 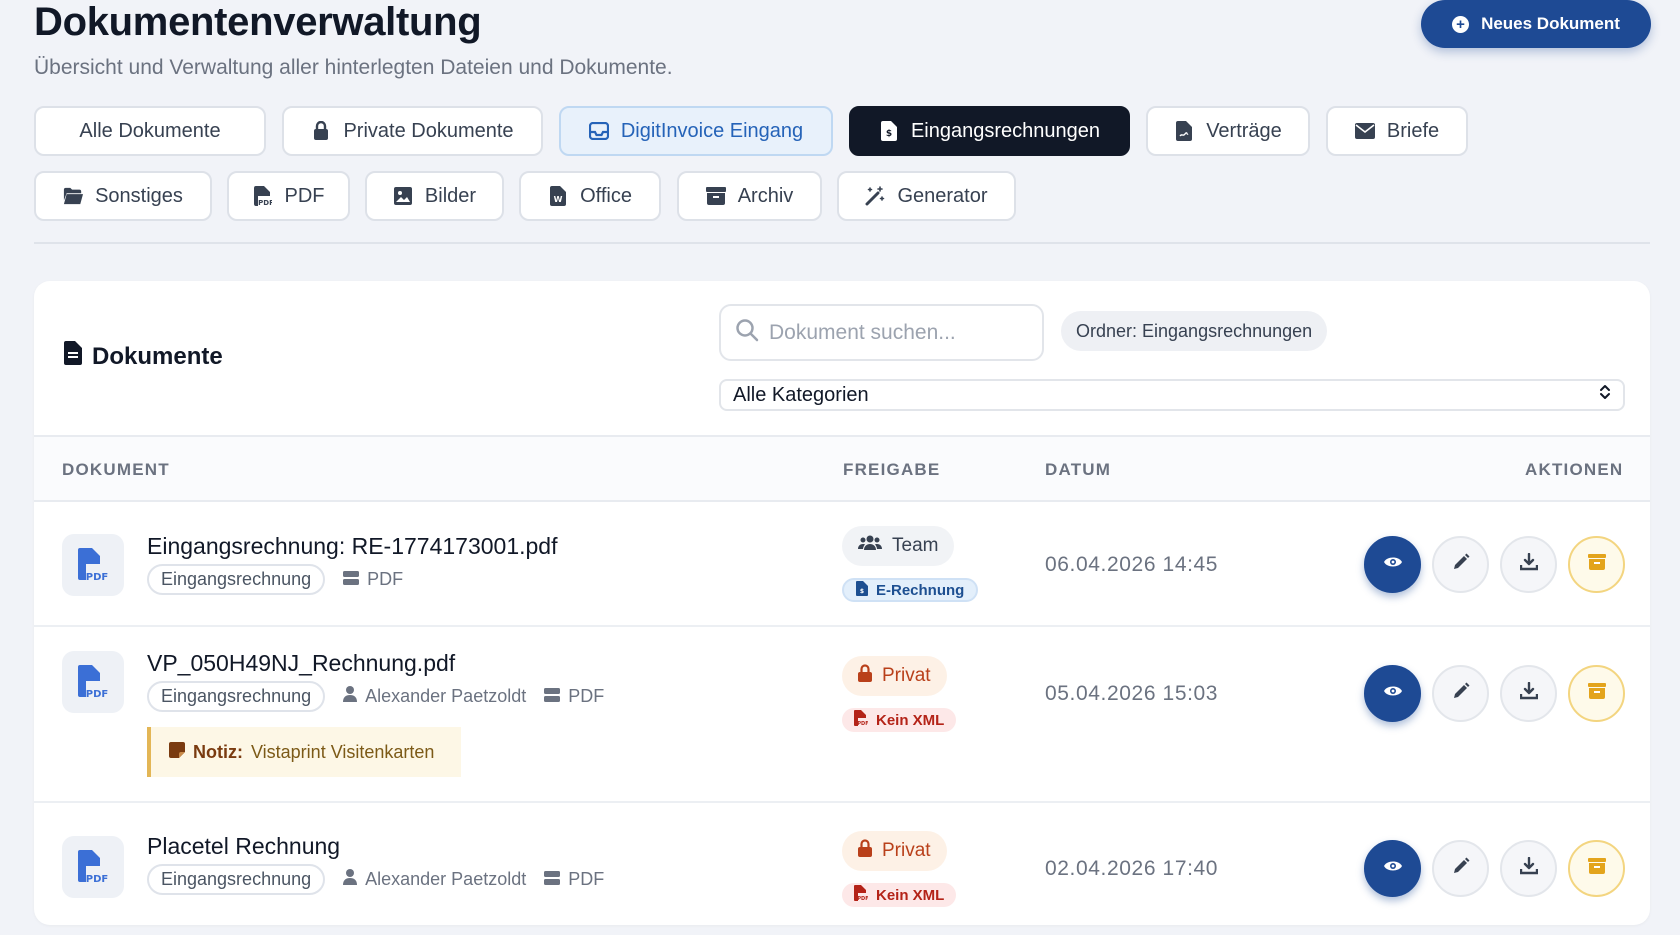 What do you see at coordinates (920, 590) in the screenshot?
I see `xml-label: E-Rechnung` at bounding box center [920, 590].